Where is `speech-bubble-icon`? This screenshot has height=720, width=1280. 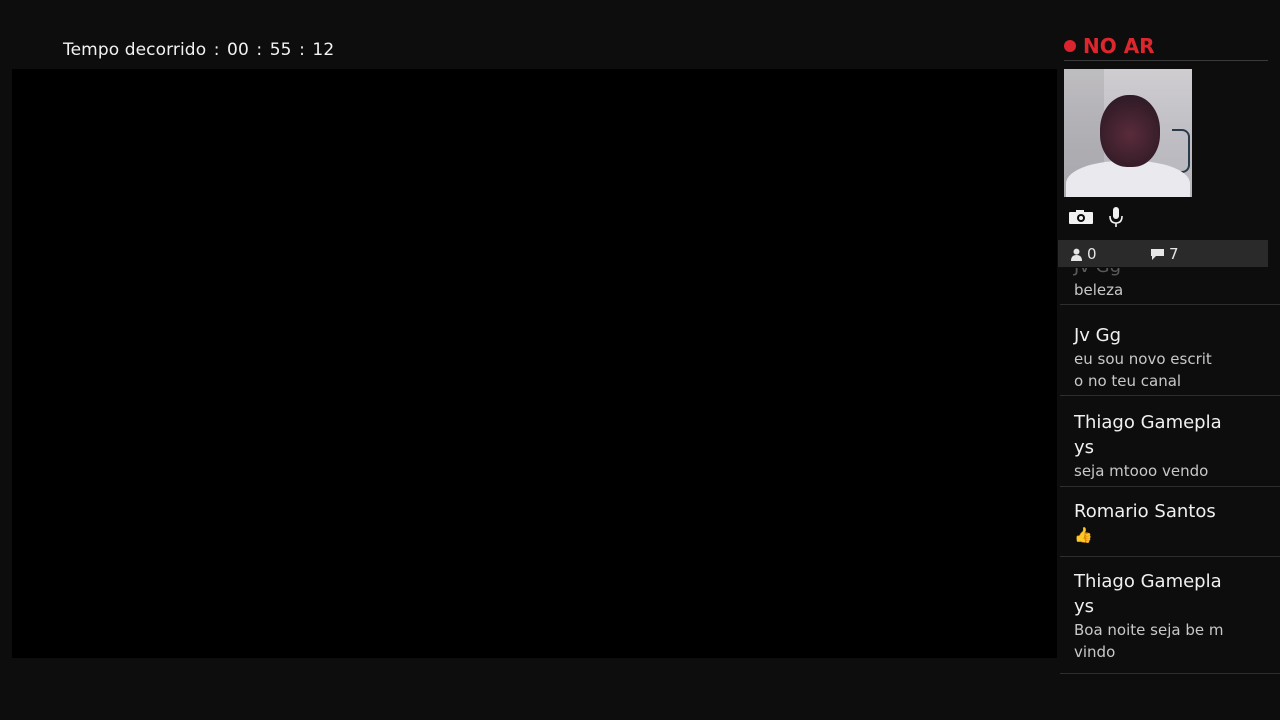 speech-bubble-icon is located at coordinates (1157, 254).